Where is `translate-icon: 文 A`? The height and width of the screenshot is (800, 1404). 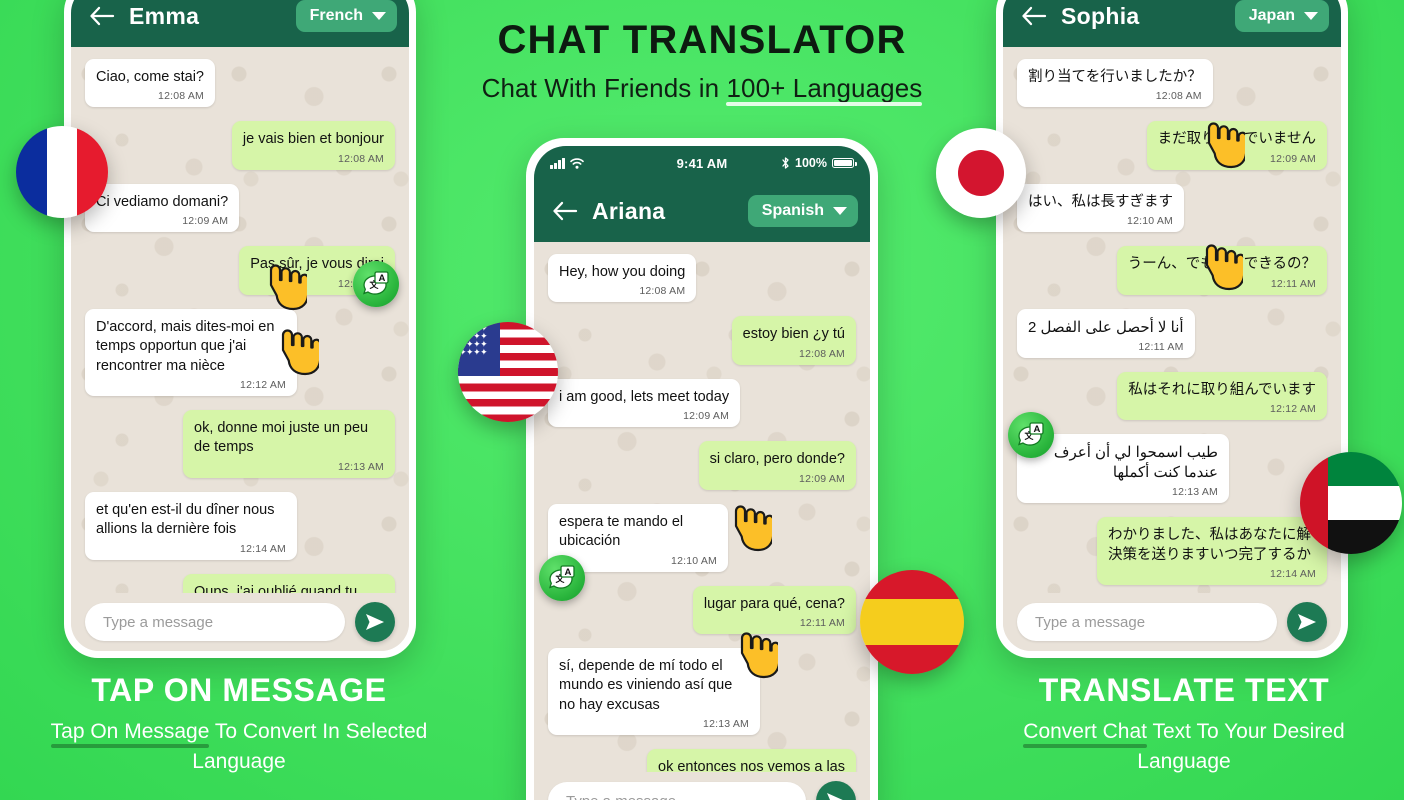 translate-icon: 文 A is located at coordinates (375, 283).